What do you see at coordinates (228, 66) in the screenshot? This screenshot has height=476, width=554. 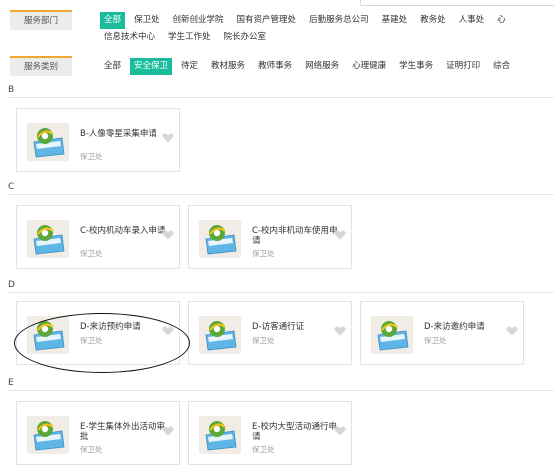 I see `category-chip-textbook: 教材服务` at bounding box center [228, 66].